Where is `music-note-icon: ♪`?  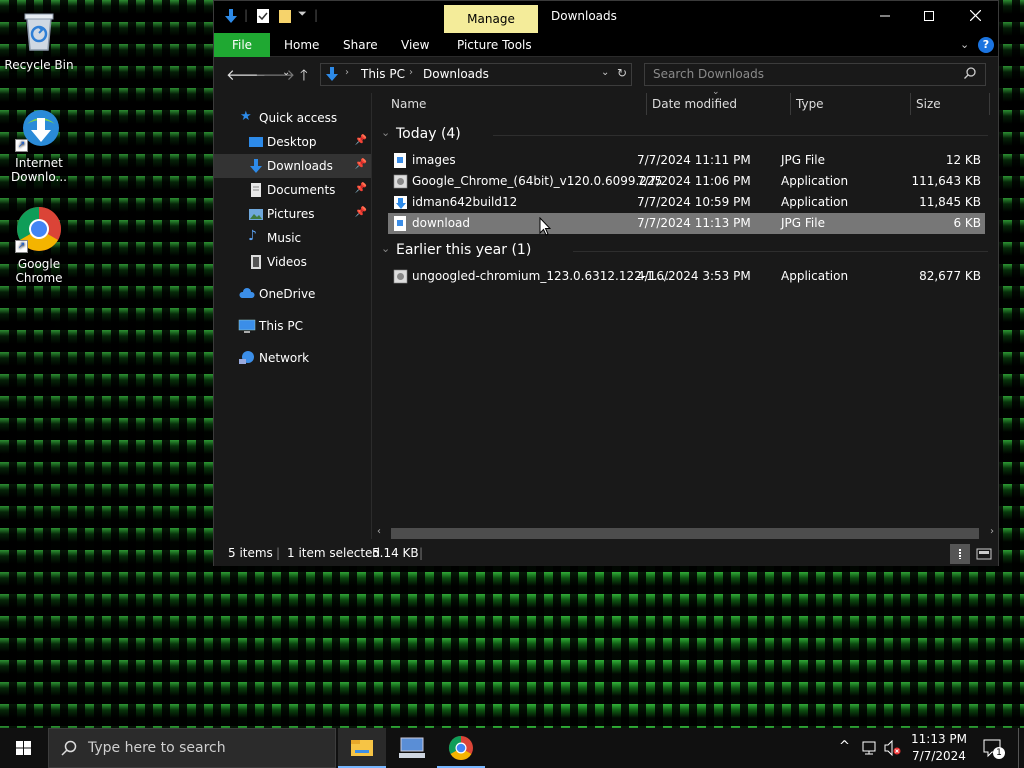
music-note-icon: ♪ is located at coordinates (252, 236).